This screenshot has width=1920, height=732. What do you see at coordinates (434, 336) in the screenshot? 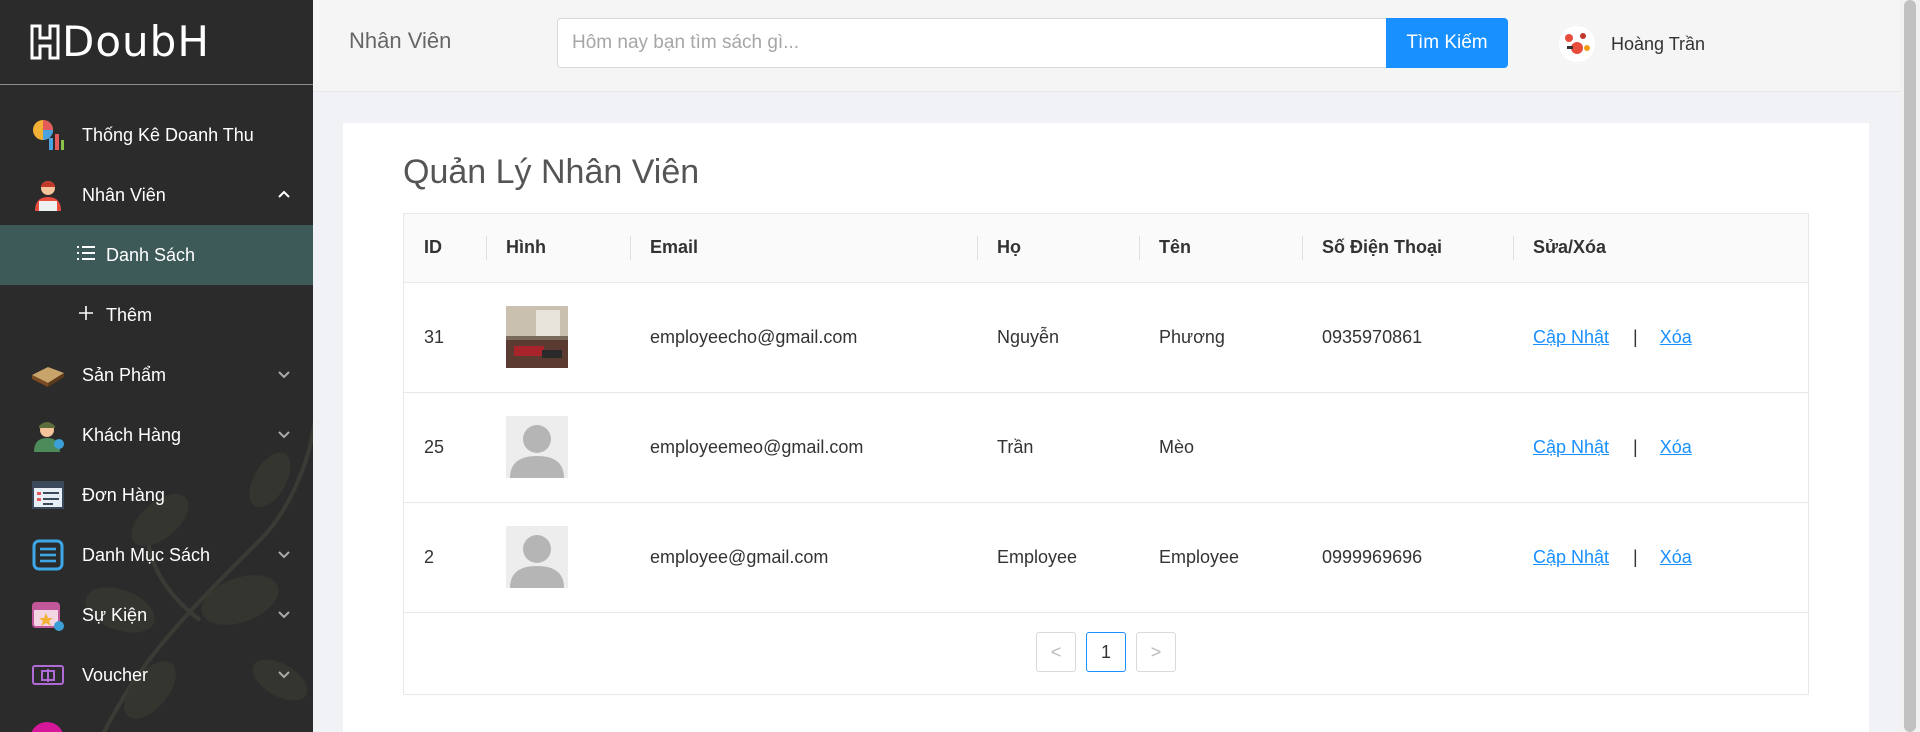
I see `cell-id: 31` at bounding box center [434, 336].